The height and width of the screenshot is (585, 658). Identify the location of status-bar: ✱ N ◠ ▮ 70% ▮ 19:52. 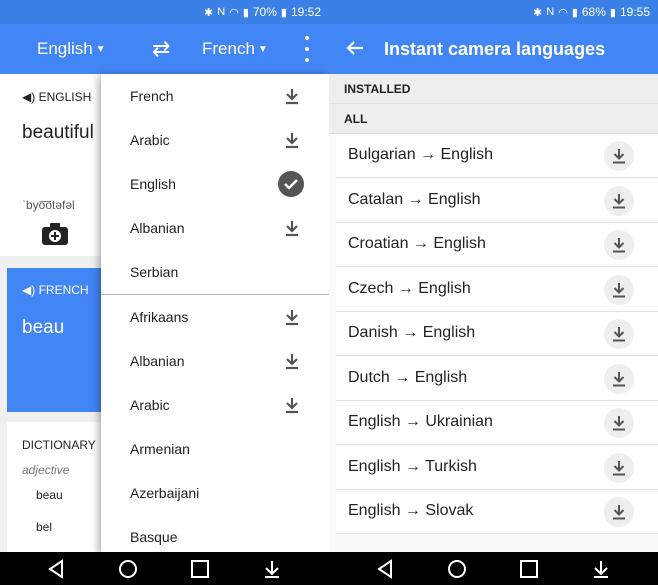
(164, 12).